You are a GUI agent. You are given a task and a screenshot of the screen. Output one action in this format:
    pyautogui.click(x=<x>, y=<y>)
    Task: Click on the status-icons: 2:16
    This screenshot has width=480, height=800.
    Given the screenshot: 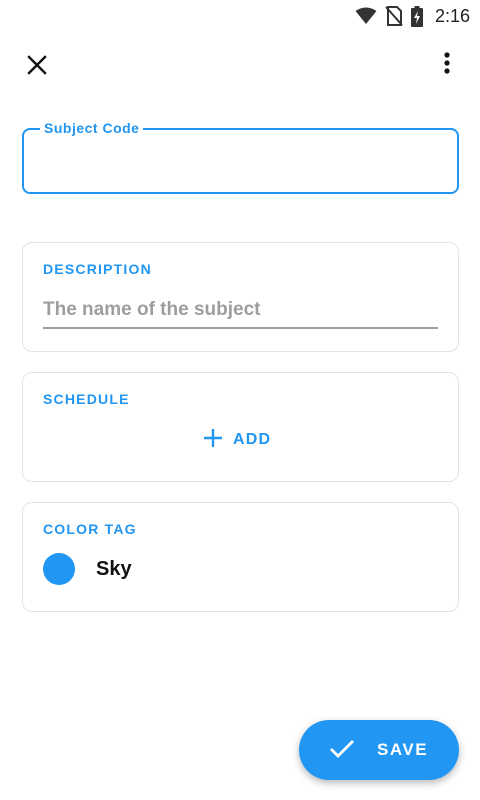 What is the action you would take?
    pyautogui.click(x=412, y=16)
    